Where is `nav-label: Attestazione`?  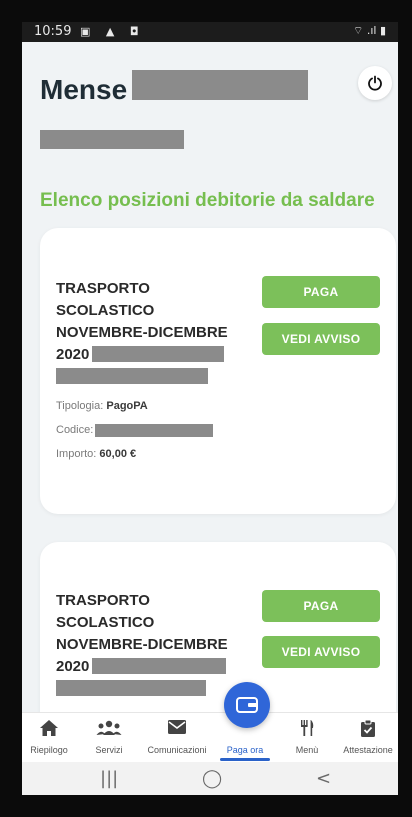
nav-label: Attestazione is located at coordinates (368, 750).